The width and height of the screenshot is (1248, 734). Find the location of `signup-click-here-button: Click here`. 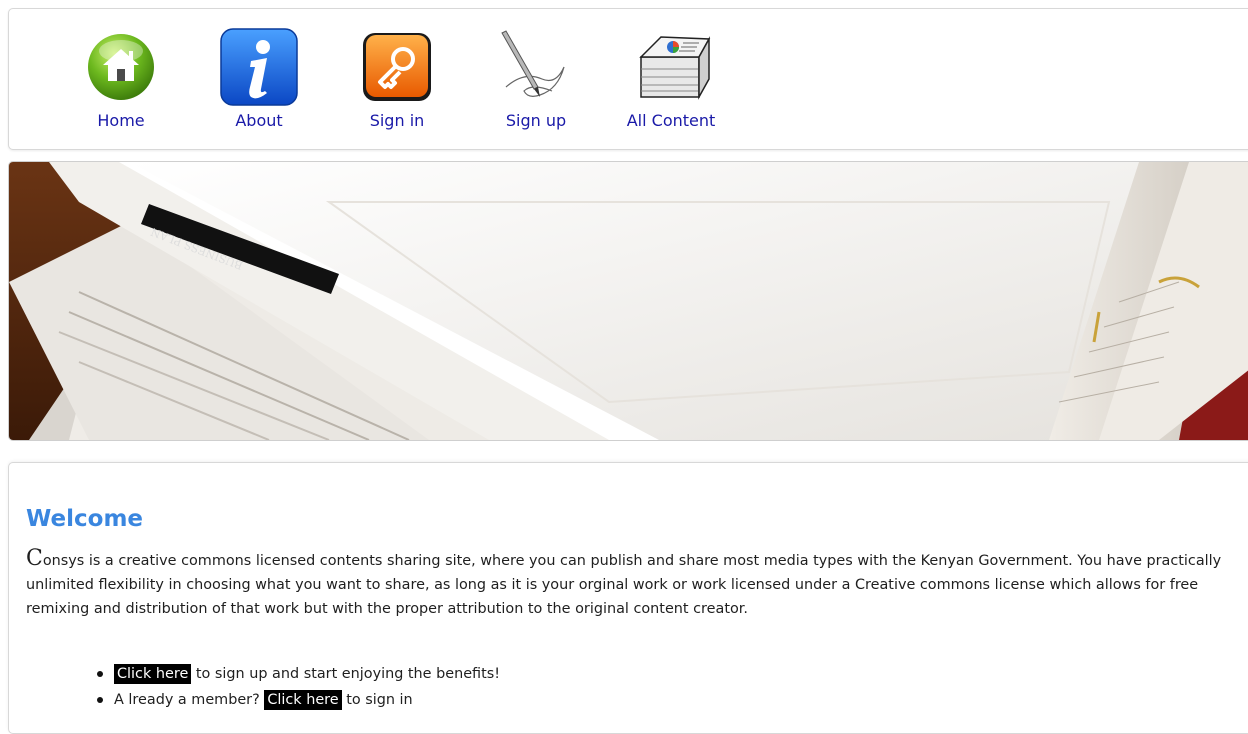

signup-click-here-button: Click here is located at coordinates (153, 674).